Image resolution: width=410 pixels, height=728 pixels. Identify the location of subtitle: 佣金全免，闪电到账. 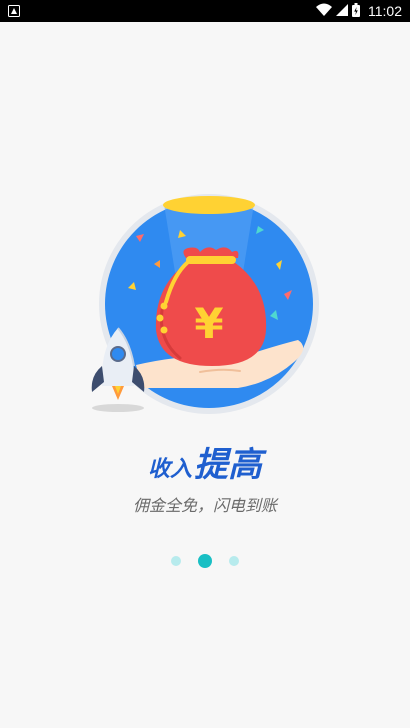
(204, 505).